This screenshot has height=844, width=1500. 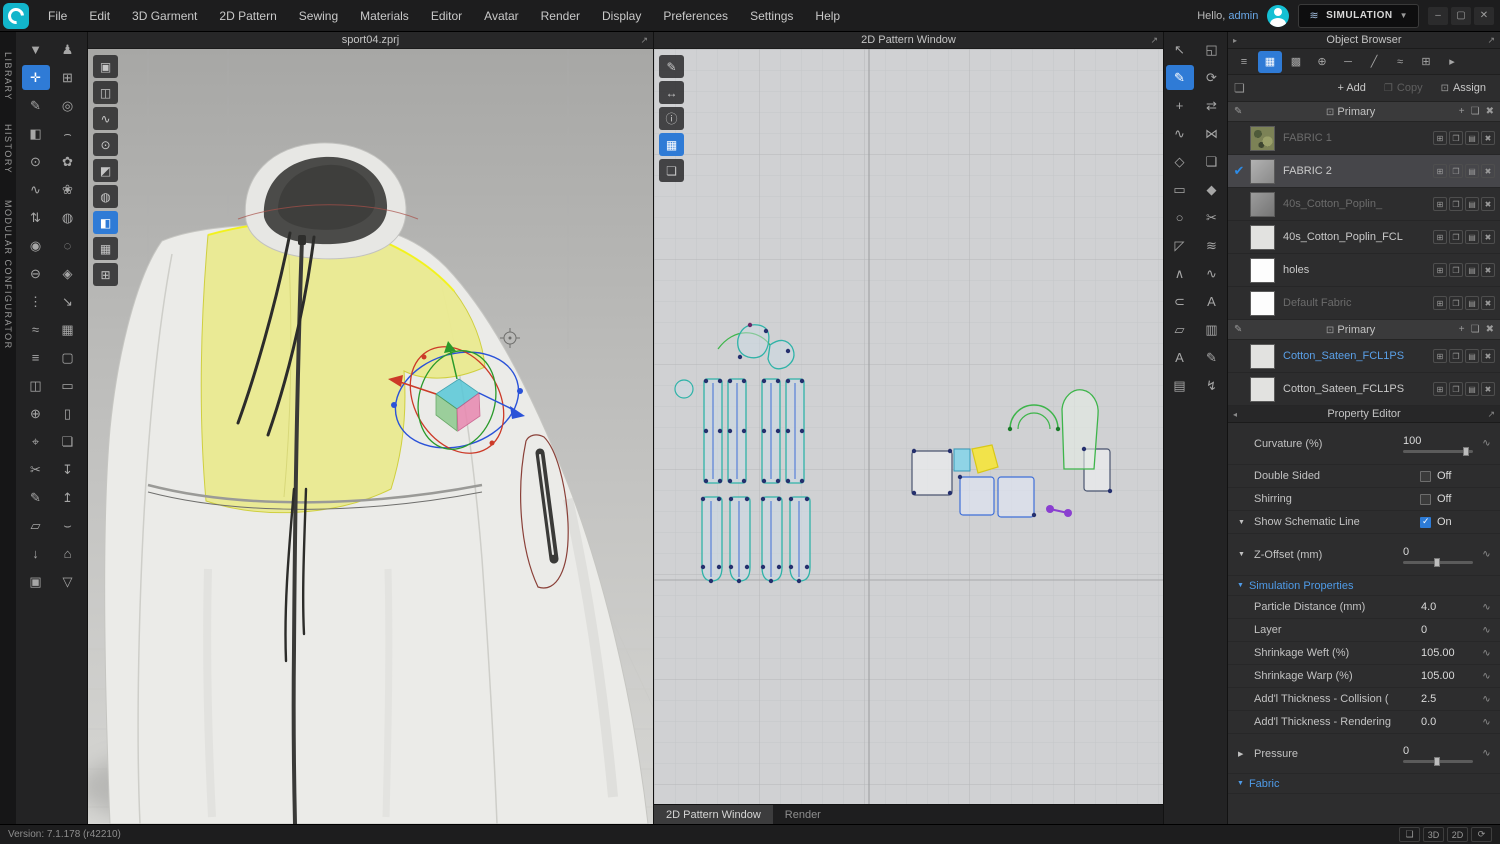 What do you see at coordinates (1441, 552) in the screenshot?
I see `z-offset-value: 0` at bounding box center [1441, 552].